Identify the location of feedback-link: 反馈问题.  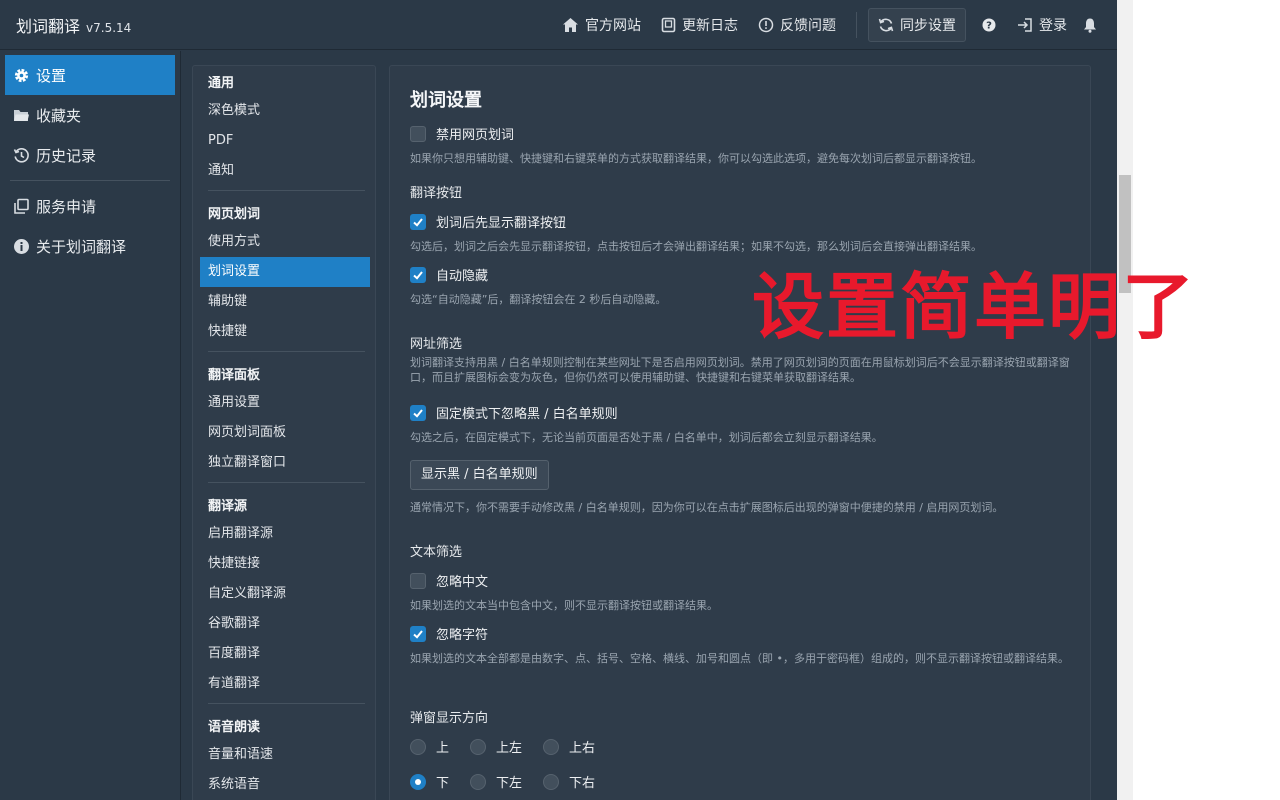
(797, 25).